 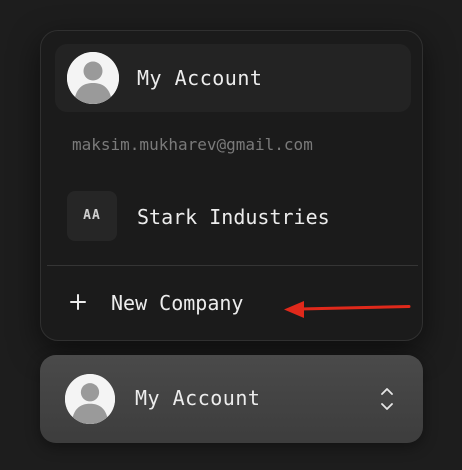 I want to click on menu-divider, so click(x=232, y=265).